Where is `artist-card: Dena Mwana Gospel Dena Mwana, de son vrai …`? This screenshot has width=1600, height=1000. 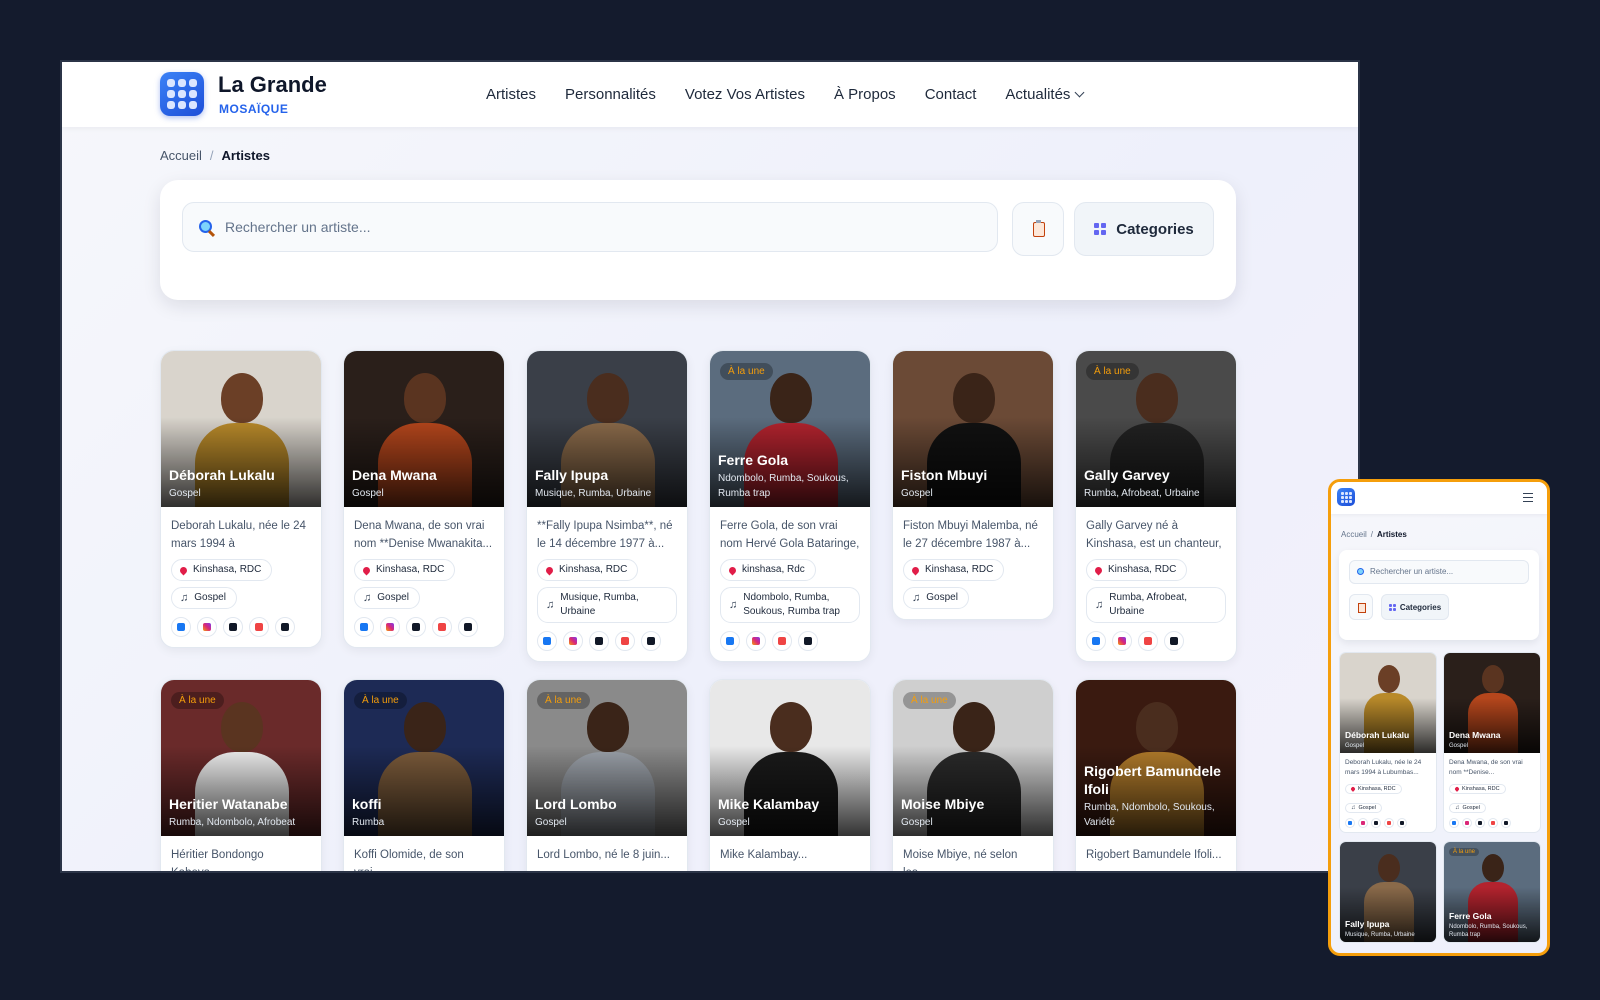 artist-card: Dena Mwana Gospel Dena Mwana, de son vrai … is located at coordinates (424, 499).